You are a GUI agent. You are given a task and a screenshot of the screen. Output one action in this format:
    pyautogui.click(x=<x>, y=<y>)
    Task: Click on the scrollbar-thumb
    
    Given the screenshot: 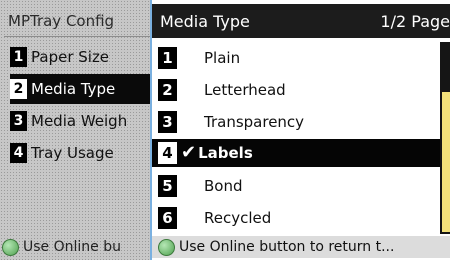 What is the action you would take?
    pyautogui.click(x=446, y=162)
    